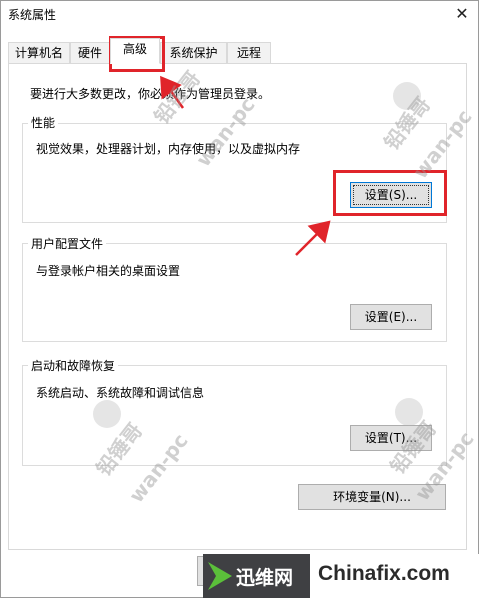 This screenshot has width=479, height=598. What do you see at coordinates (265, 578) in the screenshot?
I see `footer-brand-cn: 迅维网` at bounding box center [265, 578].